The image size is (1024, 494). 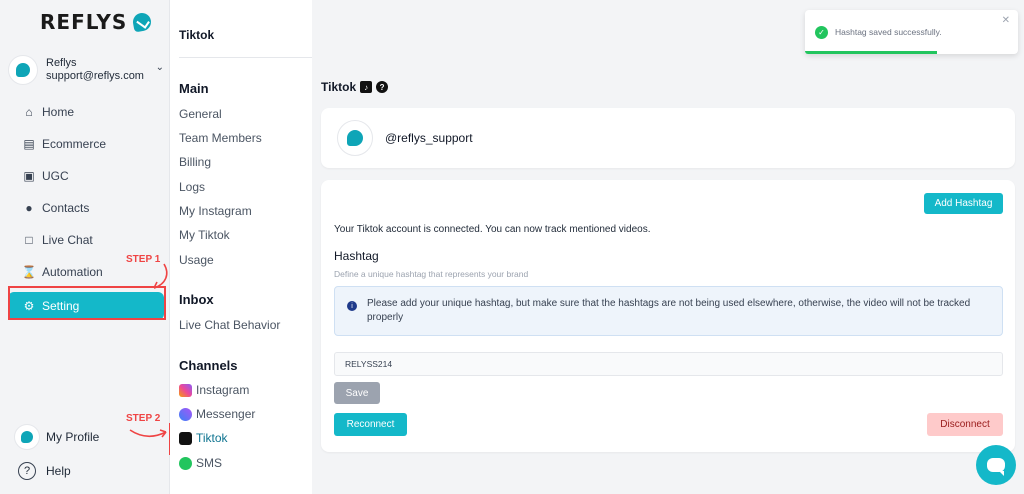 I want to click on menu-link-label: Tiktok, so click(x=212, y=438).